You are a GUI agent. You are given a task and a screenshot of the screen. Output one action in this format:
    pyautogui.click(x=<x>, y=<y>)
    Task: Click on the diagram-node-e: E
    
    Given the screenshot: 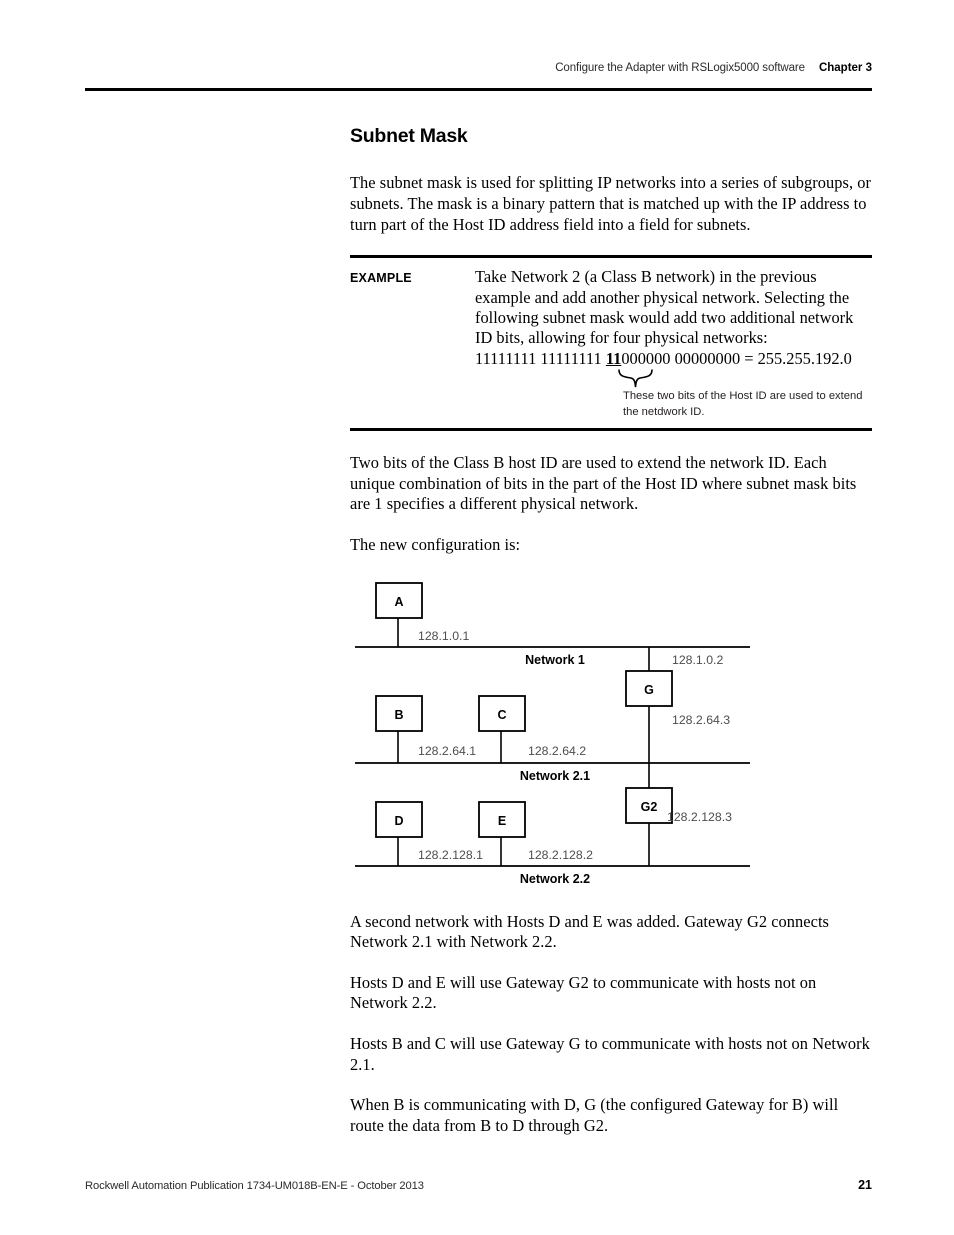 What is the action you would take?
    pyautogui.click(x=502, y=833)
    